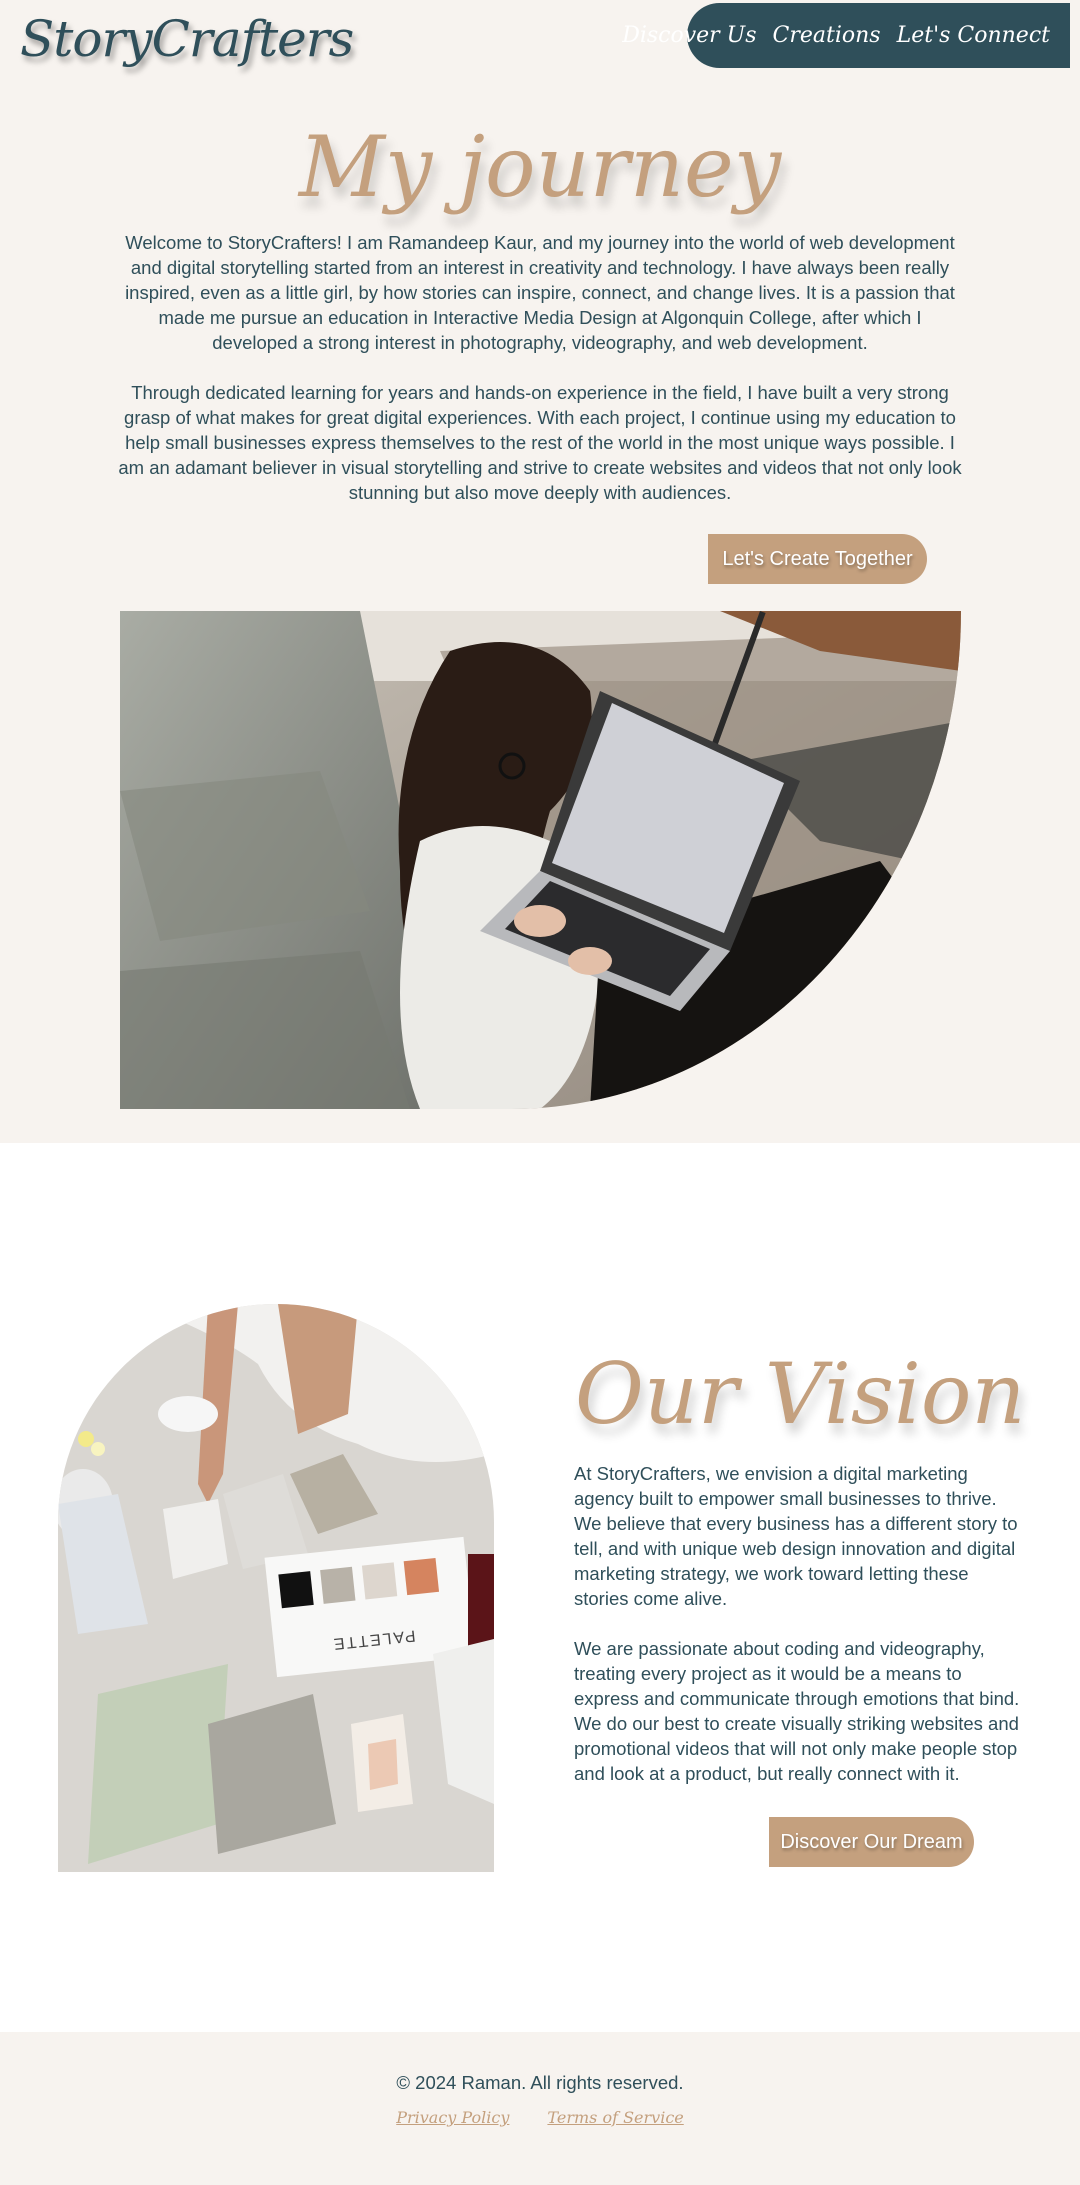 The image size is (1080, 2185). Describe the element at coordinates (615, 2117) in the screenshot. I see `terms-of-service-link: Terms of Service` at that location.